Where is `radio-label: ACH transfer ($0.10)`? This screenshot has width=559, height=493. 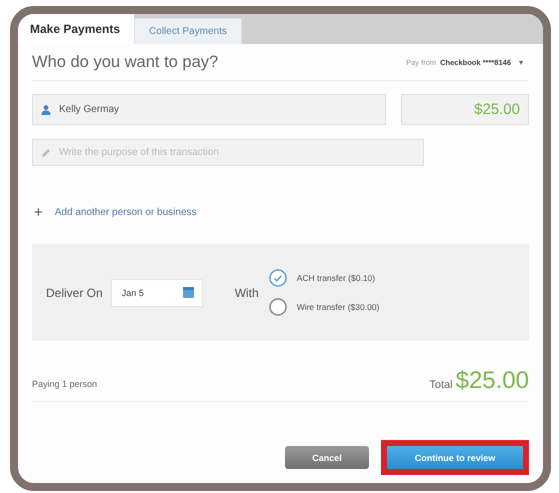 radio-label: ACH transfer ($0.10) is located at coordinates (336, 278).